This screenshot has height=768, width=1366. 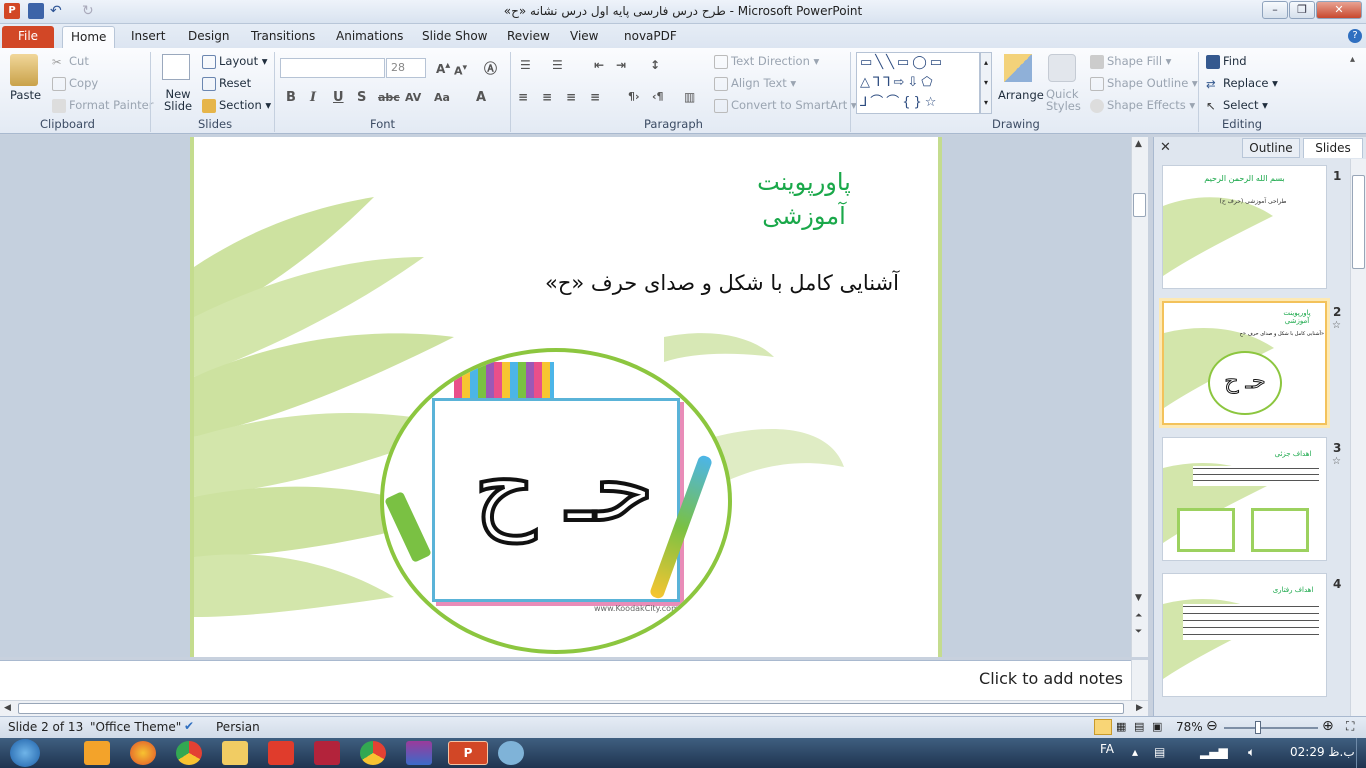 What do you see at coordinates (1139, 205) in the screenshot?
I see `scroll-thumb` at bounding box center [1139, 205].